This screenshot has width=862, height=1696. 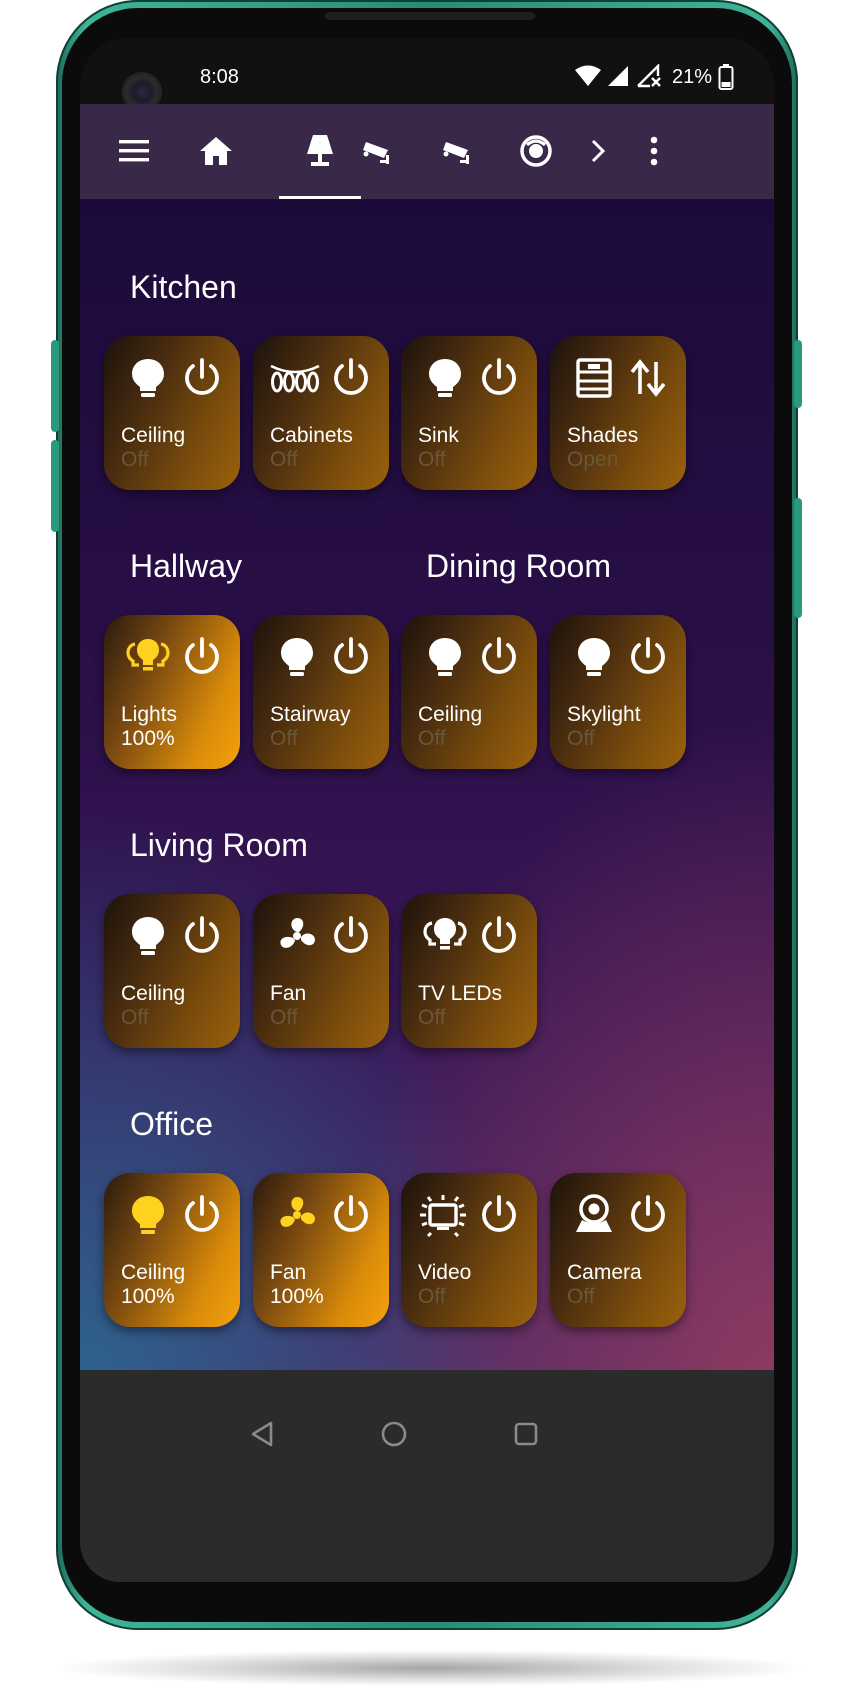 I want to click on right-side-button, so click(x=798, y=374).